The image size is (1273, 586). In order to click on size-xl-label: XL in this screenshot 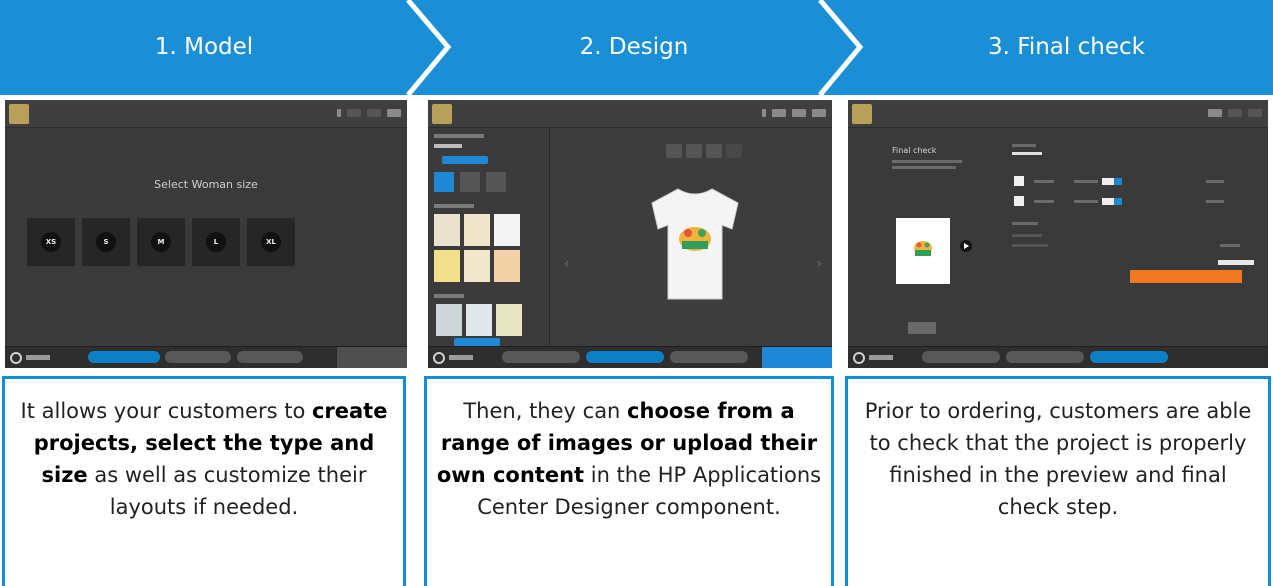, I will do `click(271, 242)`.